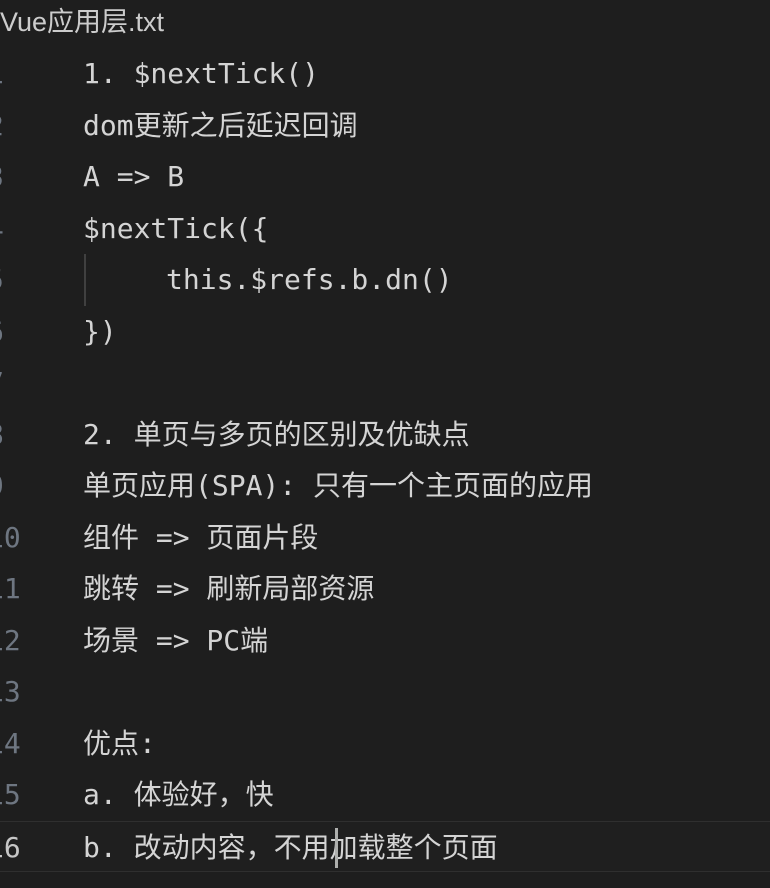 This screenshot has width=770, height=888. I want to click on editor-line-8: 8 2. 单页与多页的区别及优缺点, so click(385, 435).